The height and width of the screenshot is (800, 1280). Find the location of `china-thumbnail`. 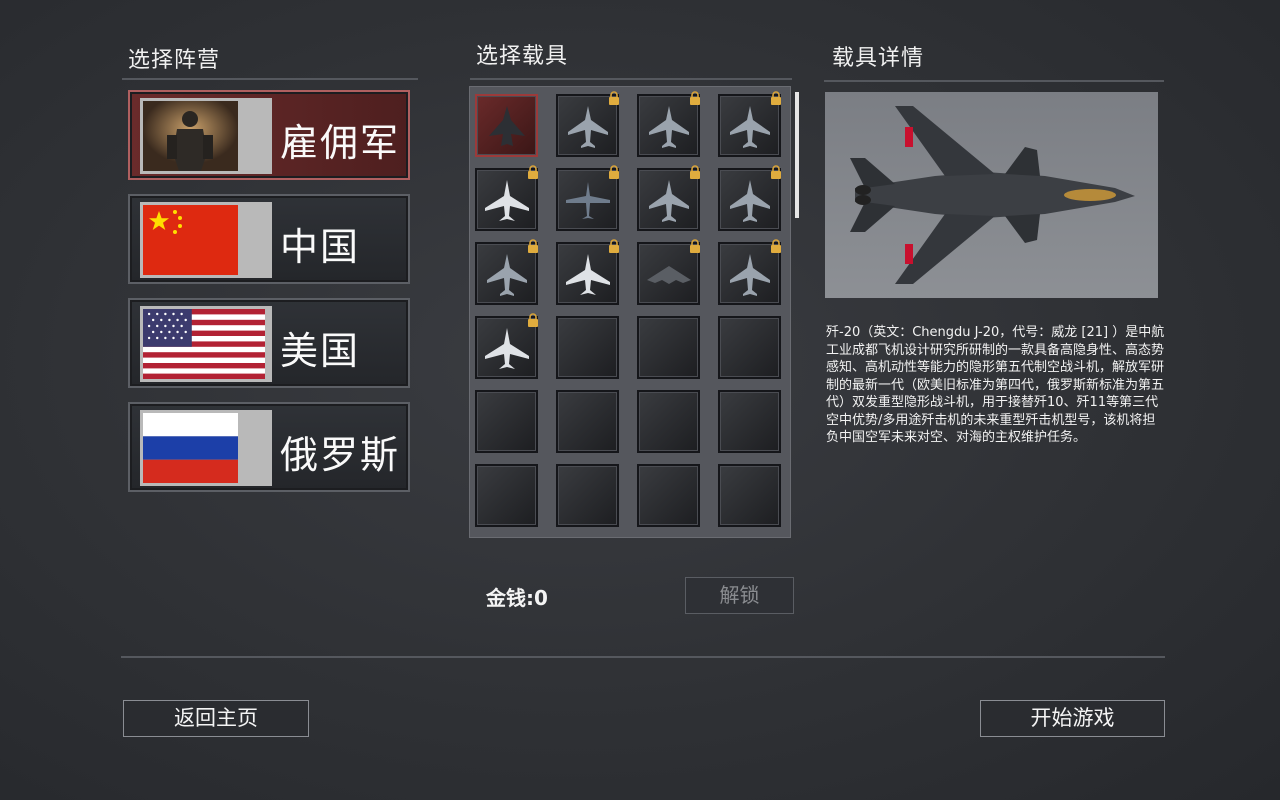

china-thumbnail is located at coordinates (206, 240).